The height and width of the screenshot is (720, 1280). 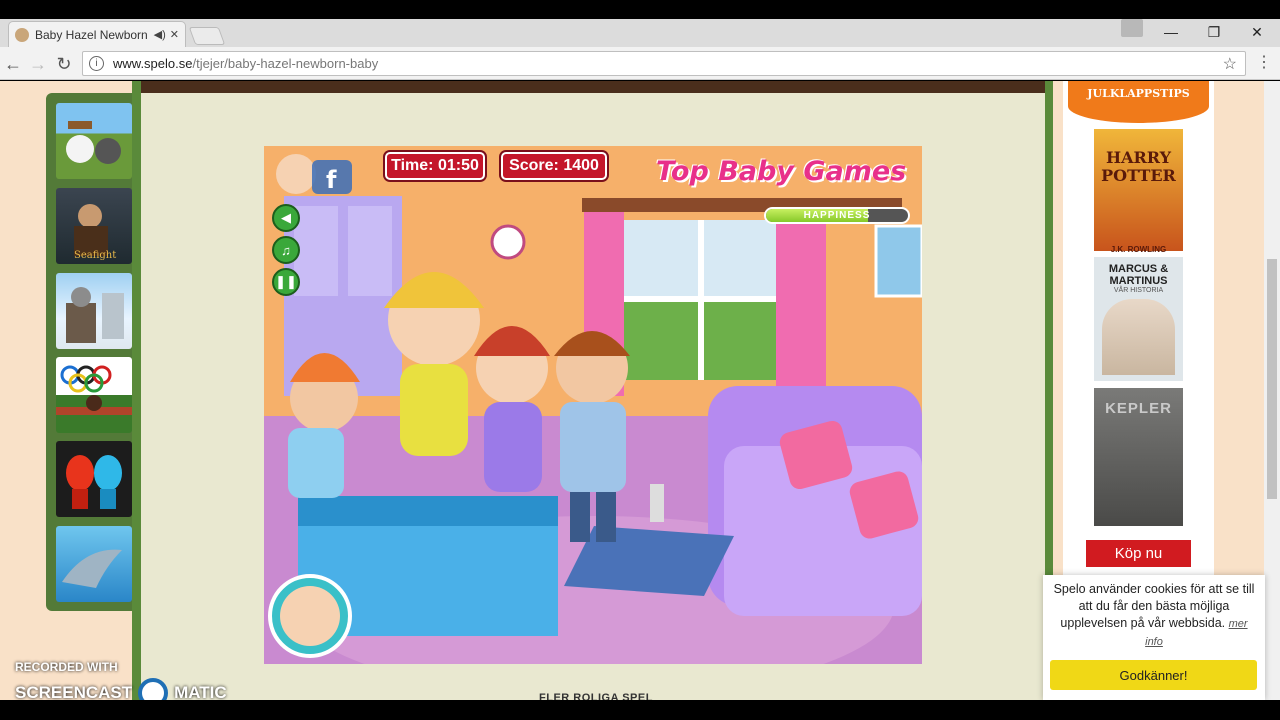 What do you see at coordinates (781, 171) in the screenshot?
I see `brand-logo: Top Baby Games` at bounding box center [781, 171].